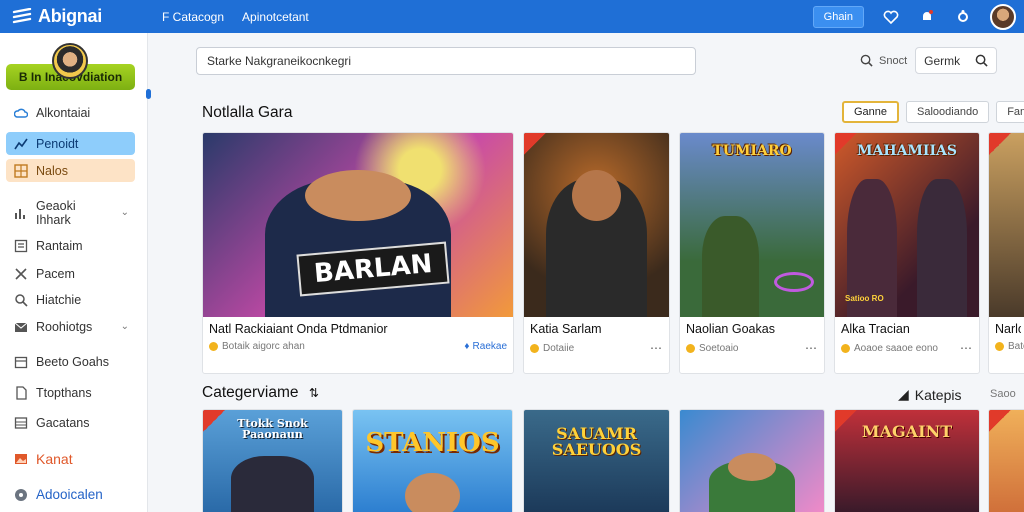 The image size is (1024, 512). I want to click on sidebar-item-label: Alkontaiai, so click(63, 112).